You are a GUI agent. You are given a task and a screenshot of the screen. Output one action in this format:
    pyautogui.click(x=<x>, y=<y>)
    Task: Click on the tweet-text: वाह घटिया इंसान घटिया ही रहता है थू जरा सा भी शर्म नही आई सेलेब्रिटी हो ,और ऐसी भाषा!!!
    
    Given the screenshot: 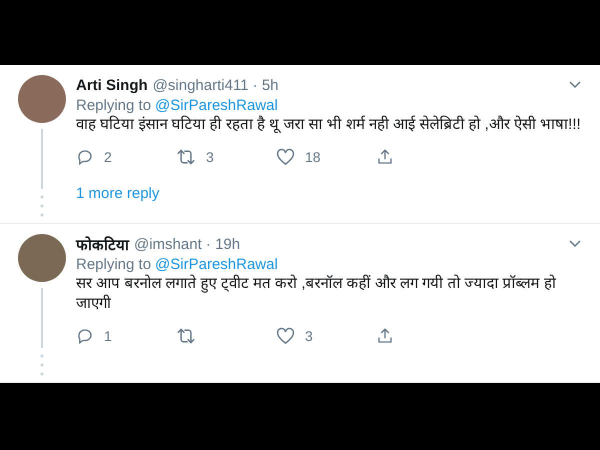 What is the action you would take?
    pyautogui.click(x=329, y=125)
    